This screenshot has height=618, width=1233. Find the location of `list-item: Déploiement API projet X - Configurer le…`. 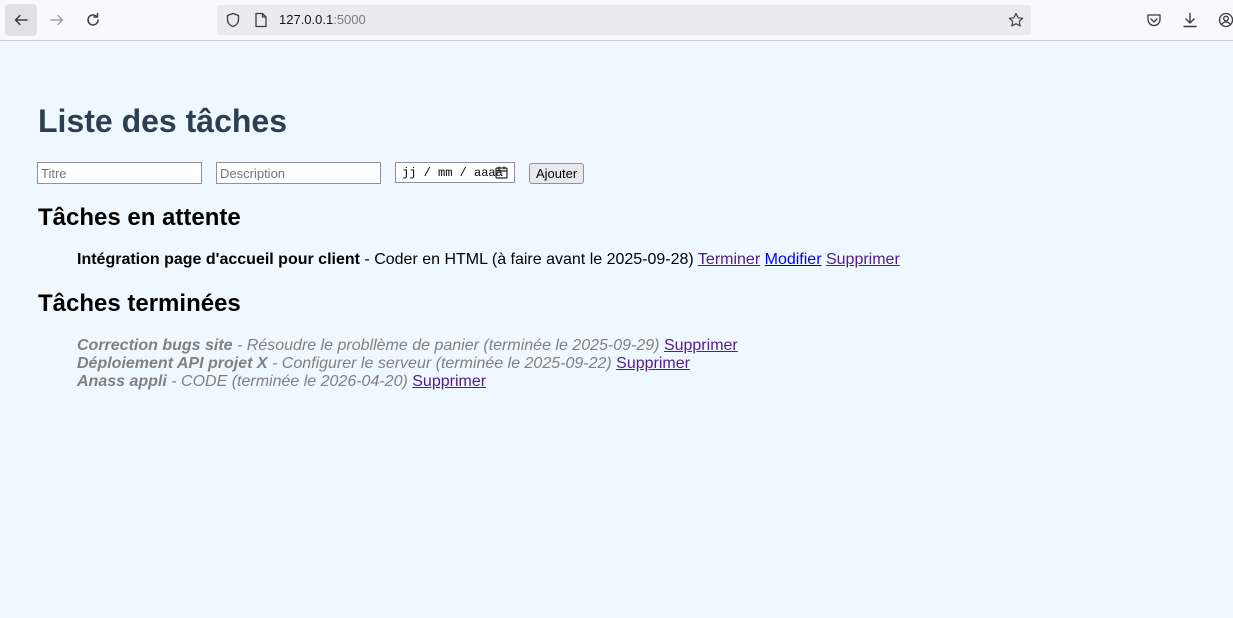

list-item: Déploiement API projet X - Configurer le… is located at coordinates (407, 364).